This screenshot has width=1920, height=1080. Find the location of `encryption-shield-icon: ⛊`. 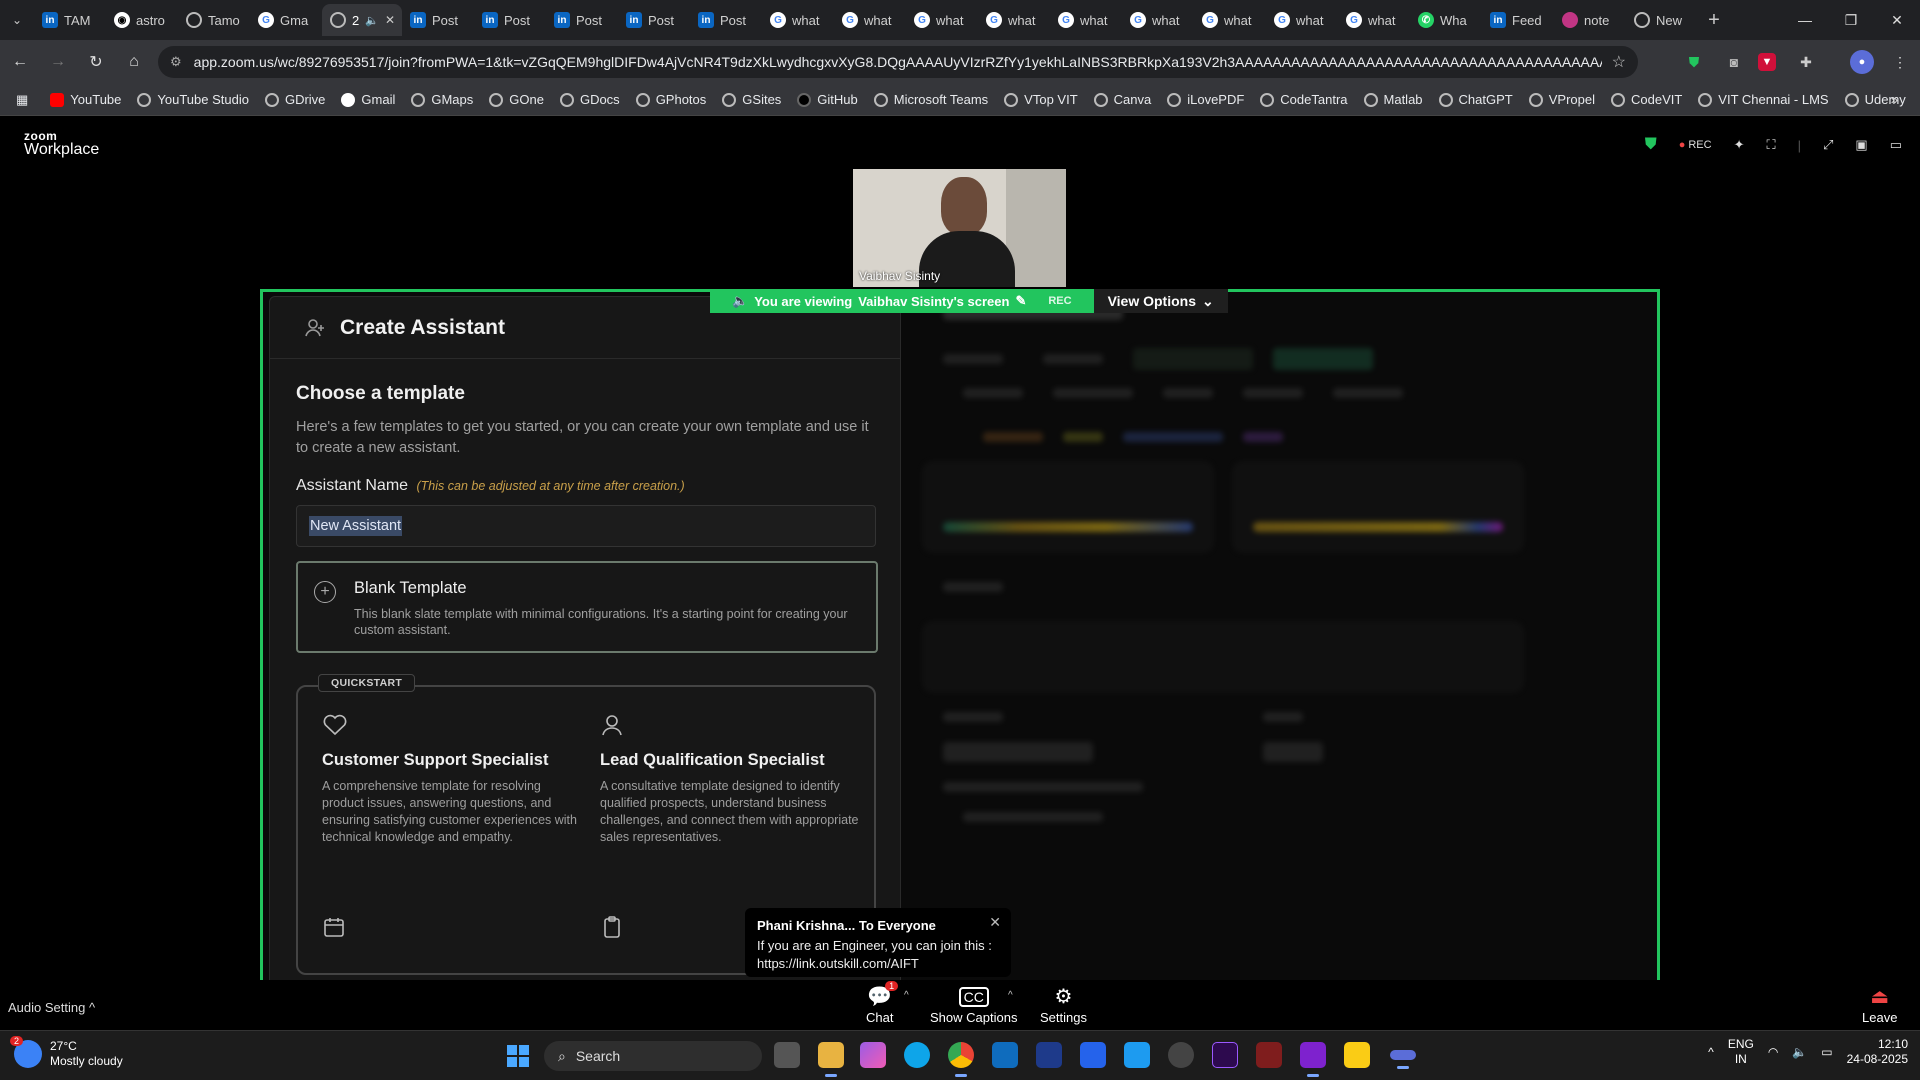

encryption-shield-icon: ⛊ is located at coordinates (1651, 145).